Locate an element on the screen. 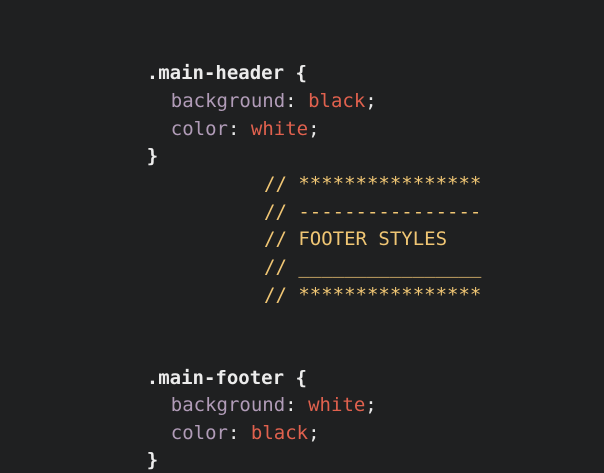  code-line-header-color: color: white; is located at coordinates (222, 114).